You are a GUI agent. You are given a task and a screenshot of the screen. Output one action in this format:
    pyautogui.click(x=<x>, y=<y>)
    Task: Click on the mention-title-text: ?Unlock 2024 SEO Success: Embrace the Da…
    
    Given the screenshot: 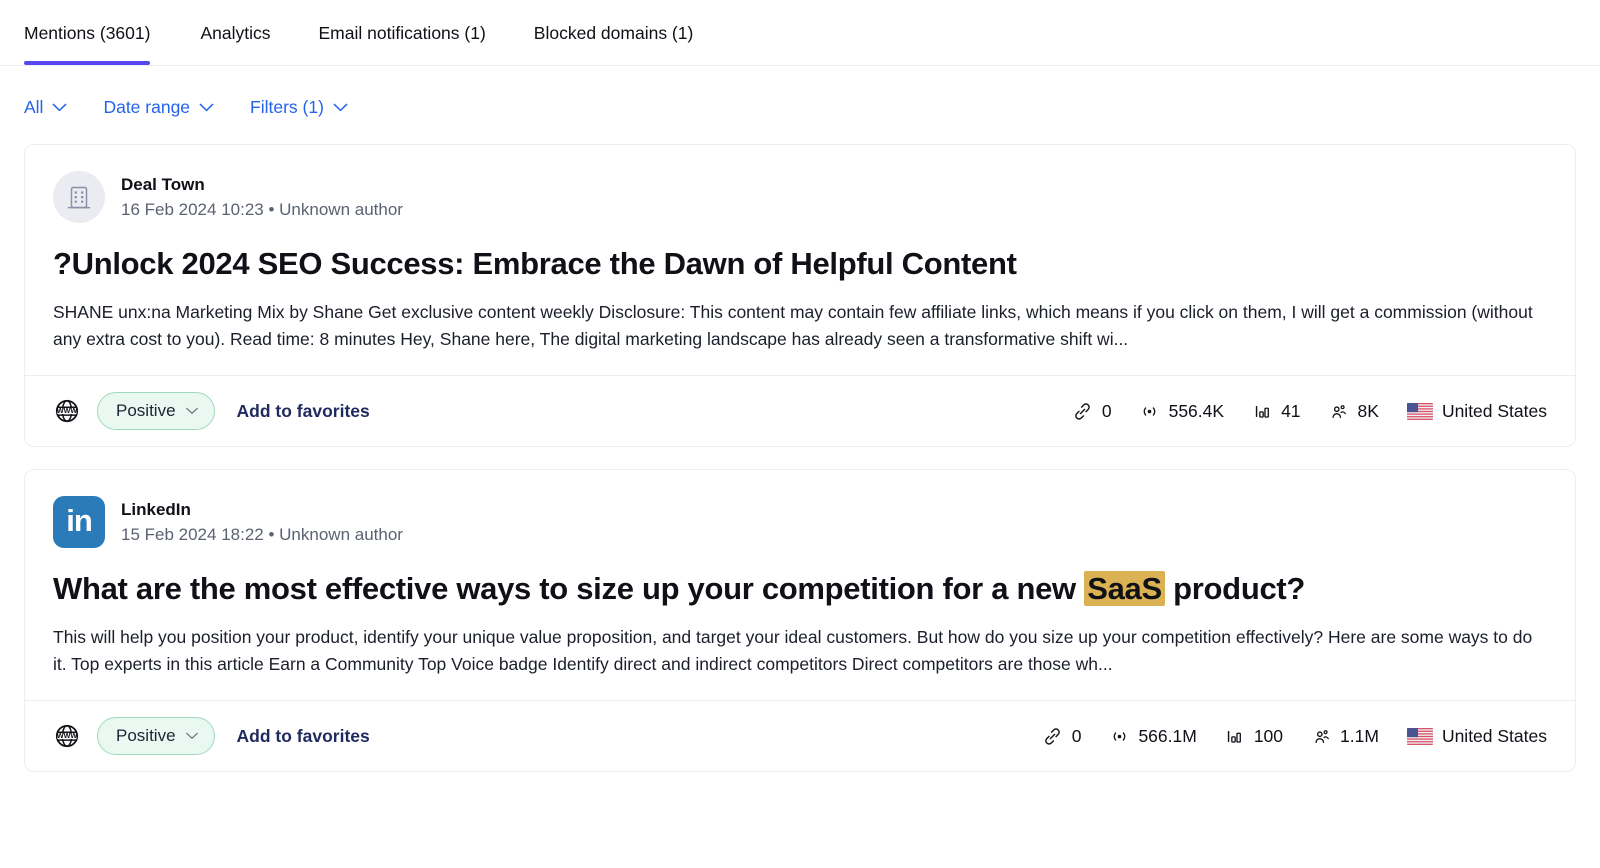 What is the action you would take?
    pyautogui.click(x=535, y=263)
    